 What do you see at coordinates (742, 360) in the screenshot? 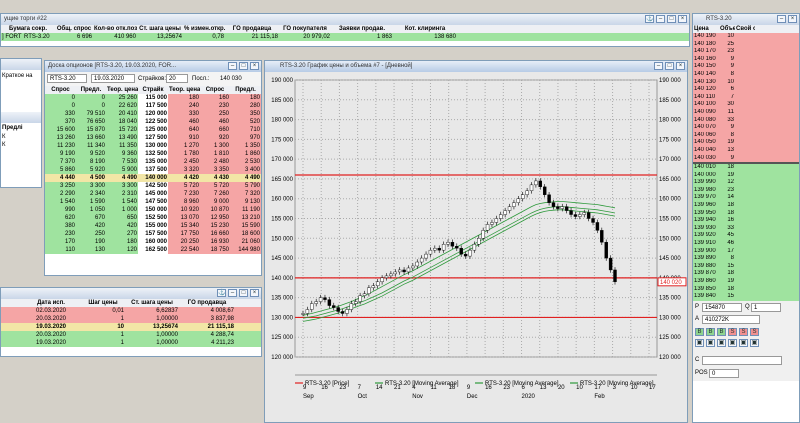
I see `condition-select` at bounding box center [742, 360].